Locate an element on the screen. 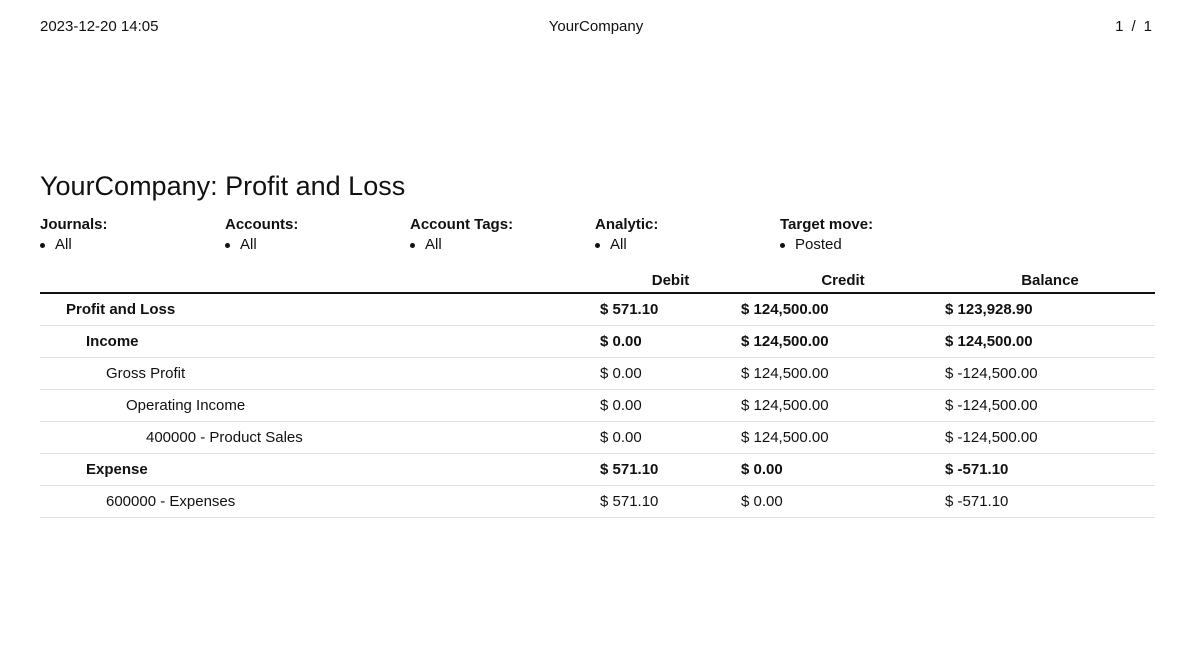 This screenshot has width=1188, height=660. filter-target-move: Target move: Posted is located at coordinates (872, 235).